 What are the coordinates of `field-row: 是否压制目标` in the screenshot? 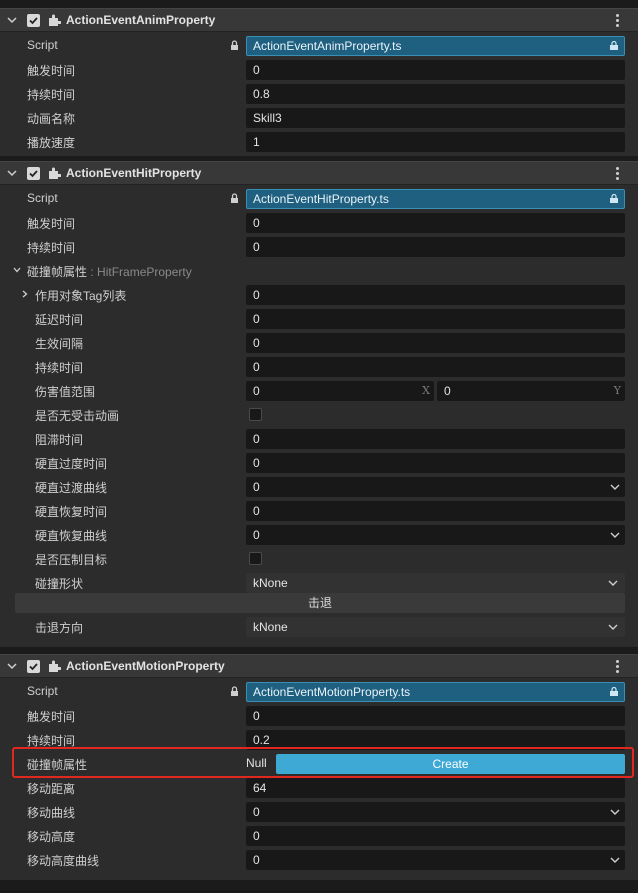 It's located at (319, 559).